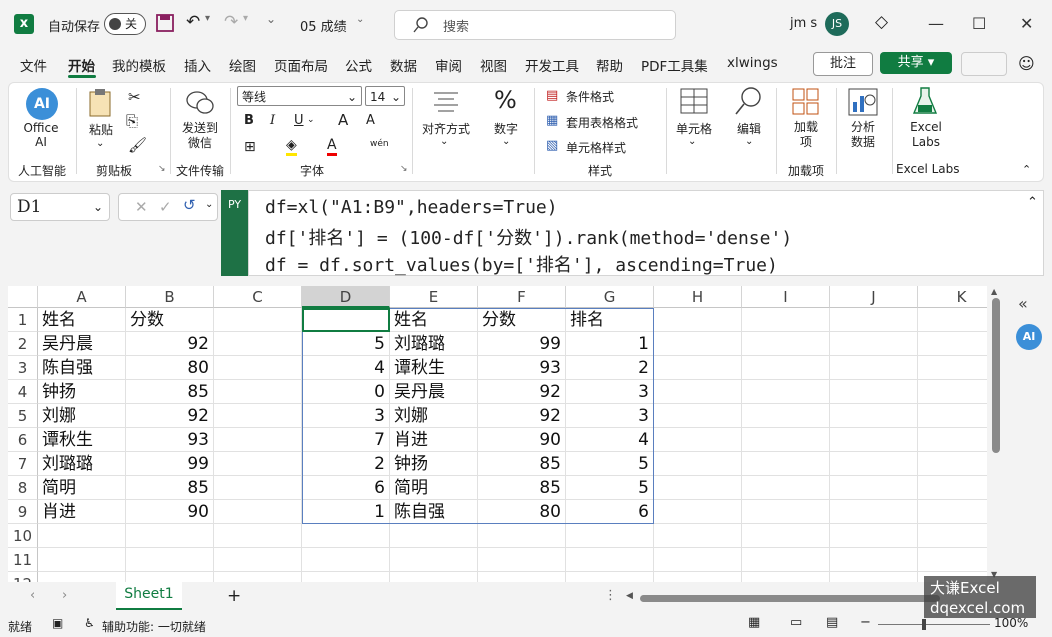 This screenshot has width=1052, height=637. I want to click on cell-c11, so click(258, 560).